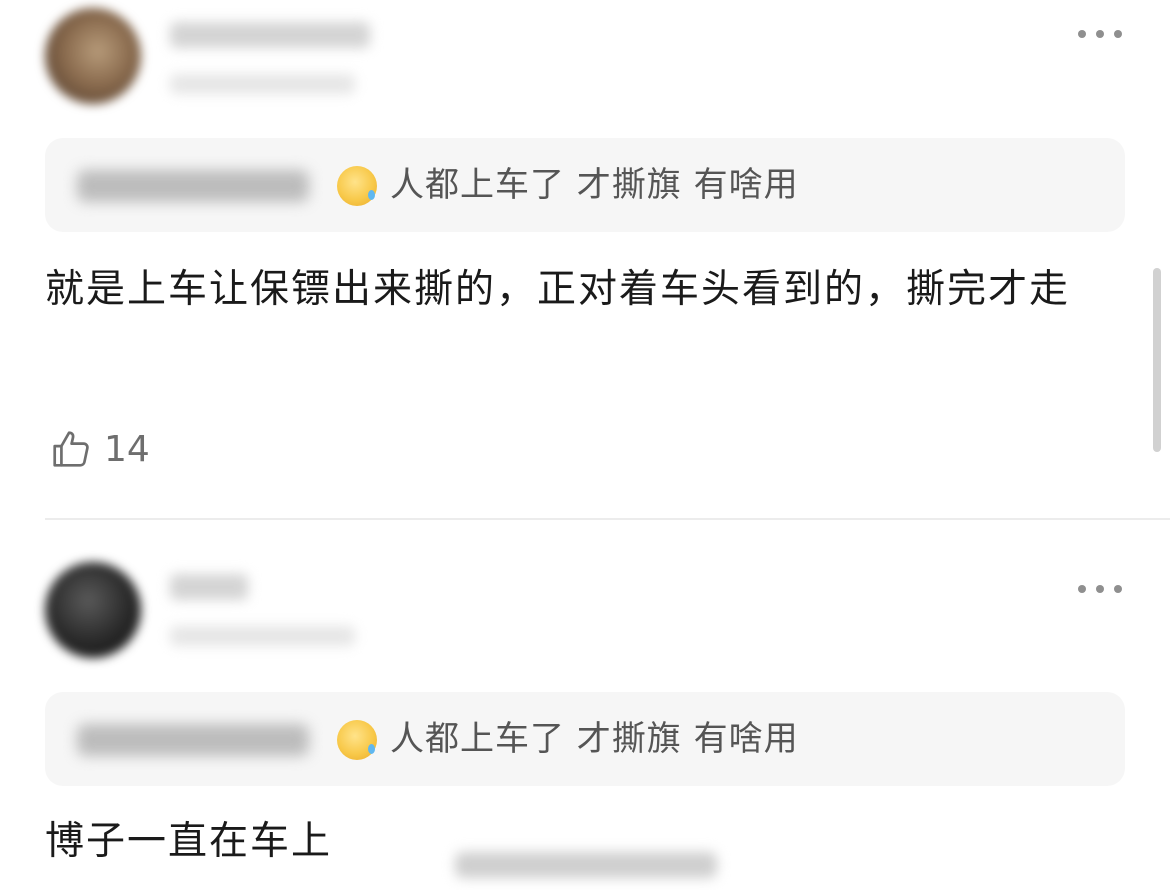  What do you see at coordinates (71, 449) in the screenshot?
I see `thumbs-up-icon` at bounding box center [71, 449].